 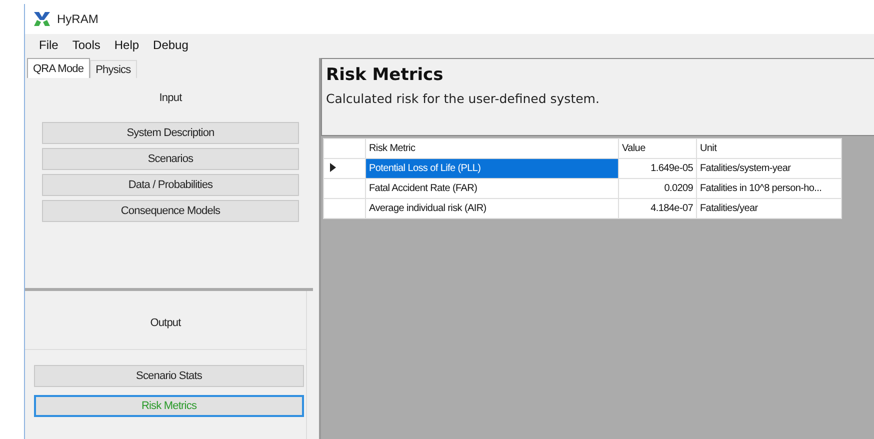 What do you see at coordinates (492, 148) in the screenshot?
I see `column-header: Risk Metric` at bounding box center [492, 148].